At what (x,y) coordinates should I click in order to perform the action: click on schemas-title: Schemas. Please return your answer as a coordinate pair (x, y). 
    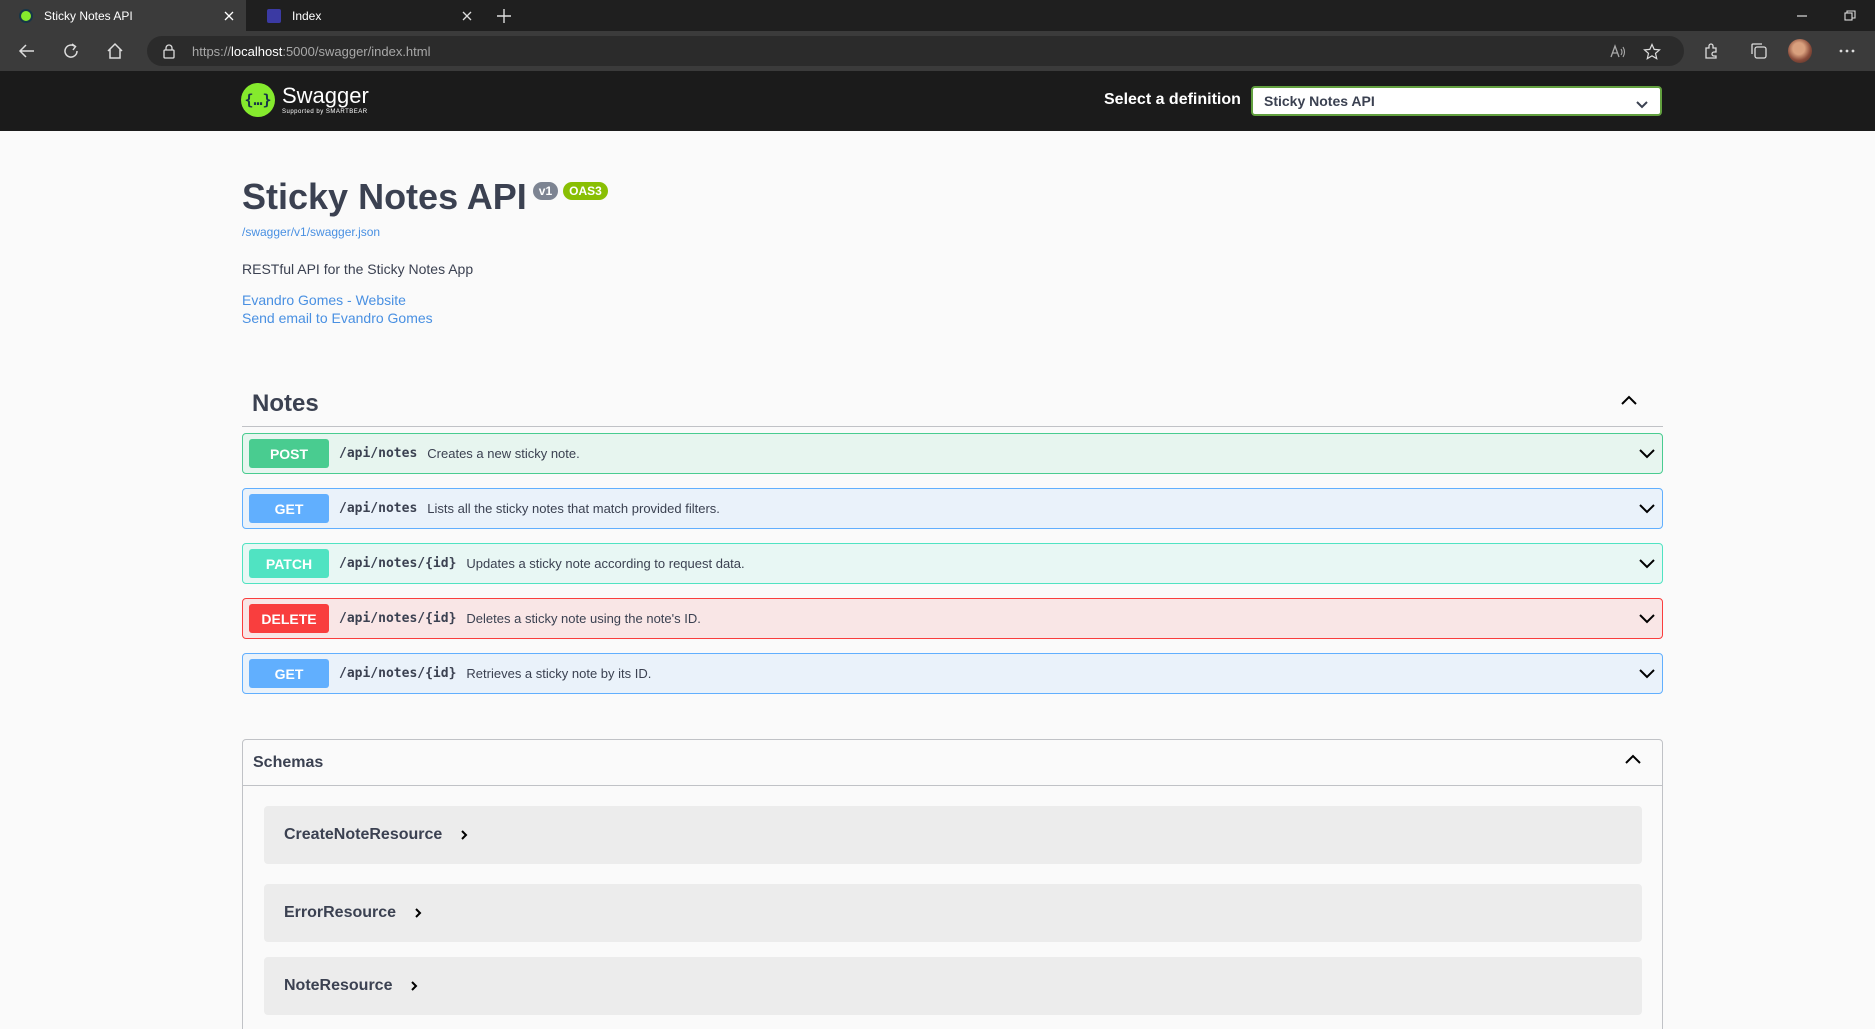
    Looking at the image, I should click on (288, 762).